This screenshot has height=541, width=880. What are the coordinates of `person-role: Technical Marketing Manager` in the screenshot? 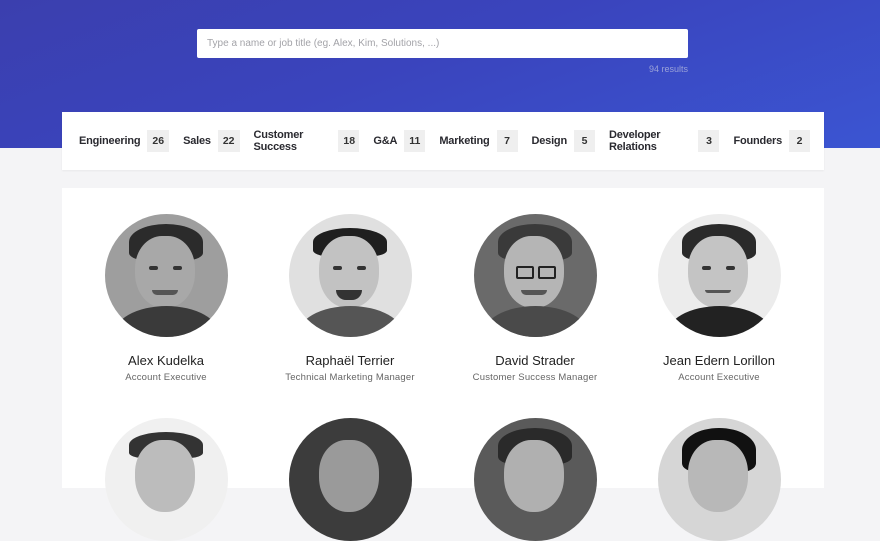 It's located at (350, 377).